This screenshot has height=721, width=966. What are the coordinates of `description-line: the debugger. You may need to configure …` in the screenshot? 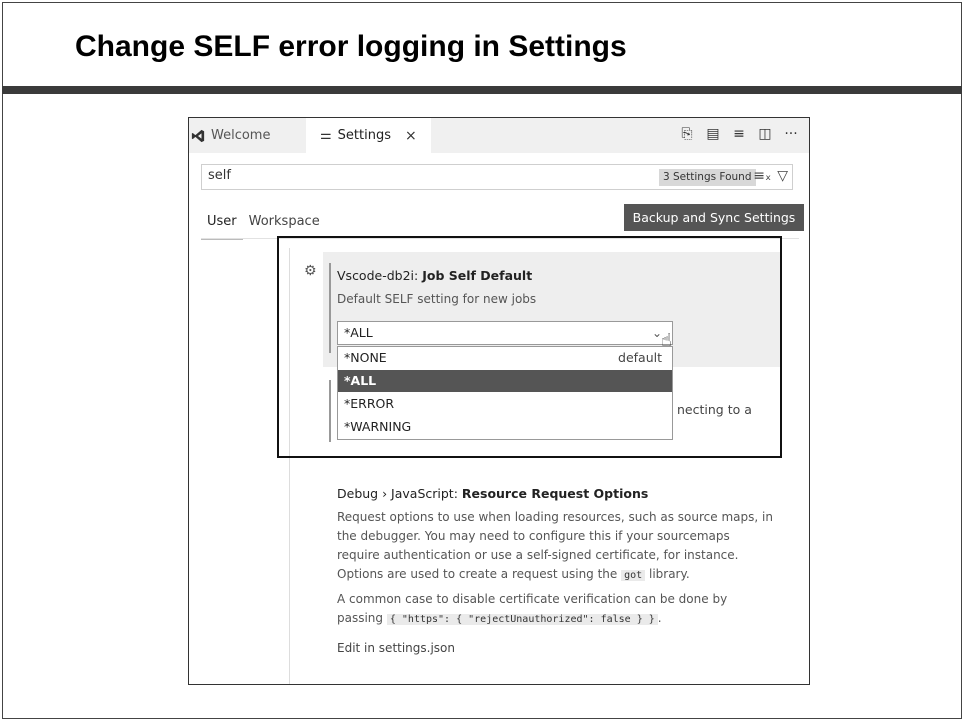 It's located at (533, 536).